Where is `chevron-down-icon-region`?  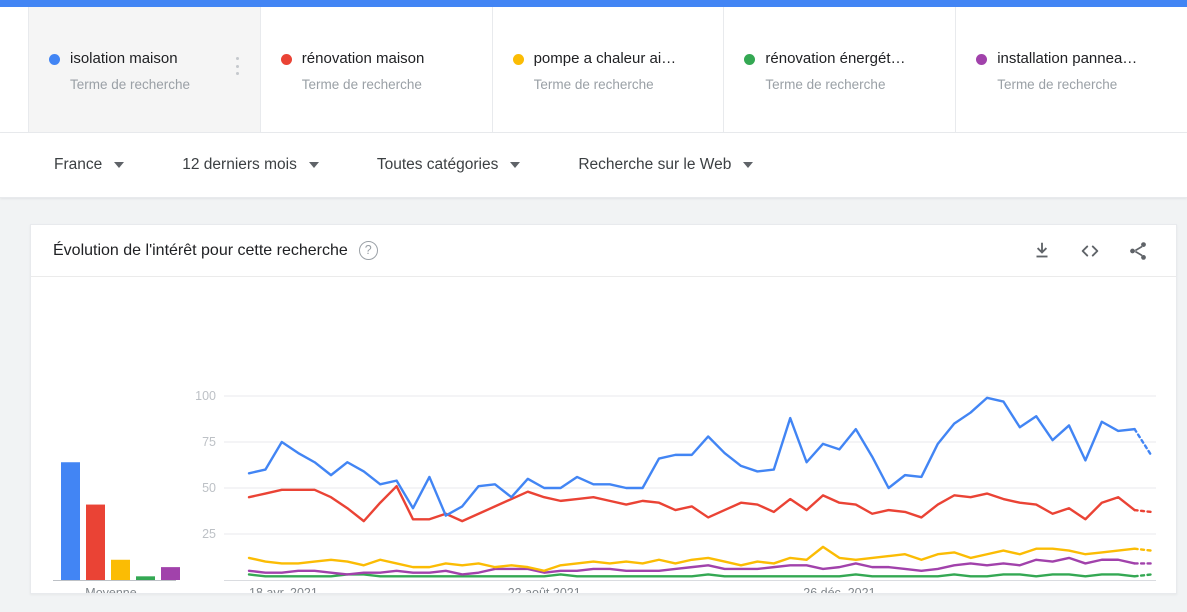 chevron-down-icon-region is located at coordinates (119, 165).